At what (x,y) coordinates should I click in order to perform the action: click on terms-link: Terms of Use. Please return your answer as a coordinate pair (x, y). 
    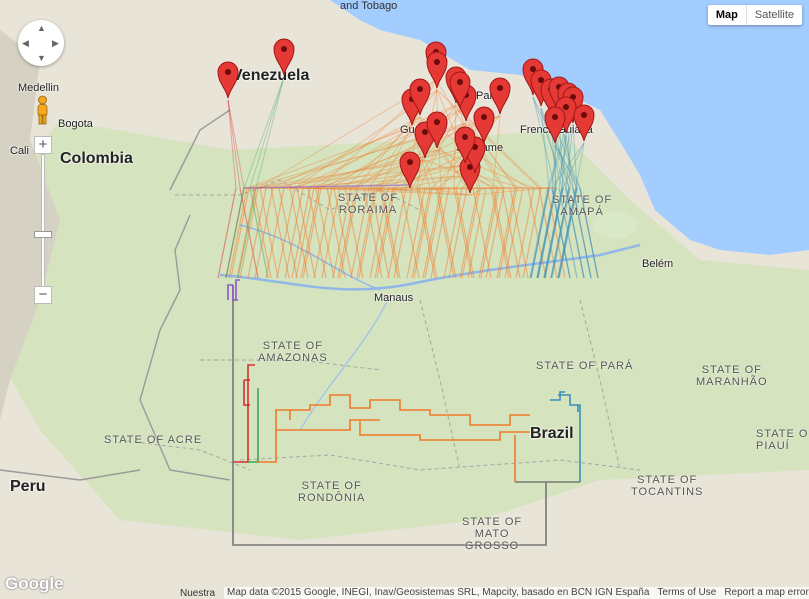
    Looking at the image, I should click on (686, 593).